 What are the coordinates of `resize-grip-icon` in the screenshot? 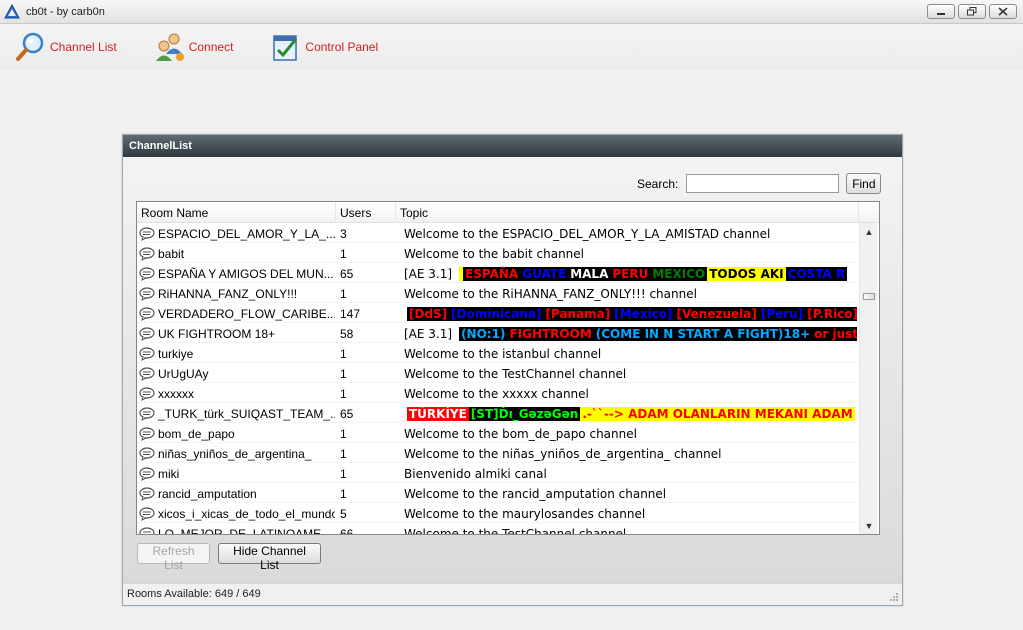 It's located at (894, 597).